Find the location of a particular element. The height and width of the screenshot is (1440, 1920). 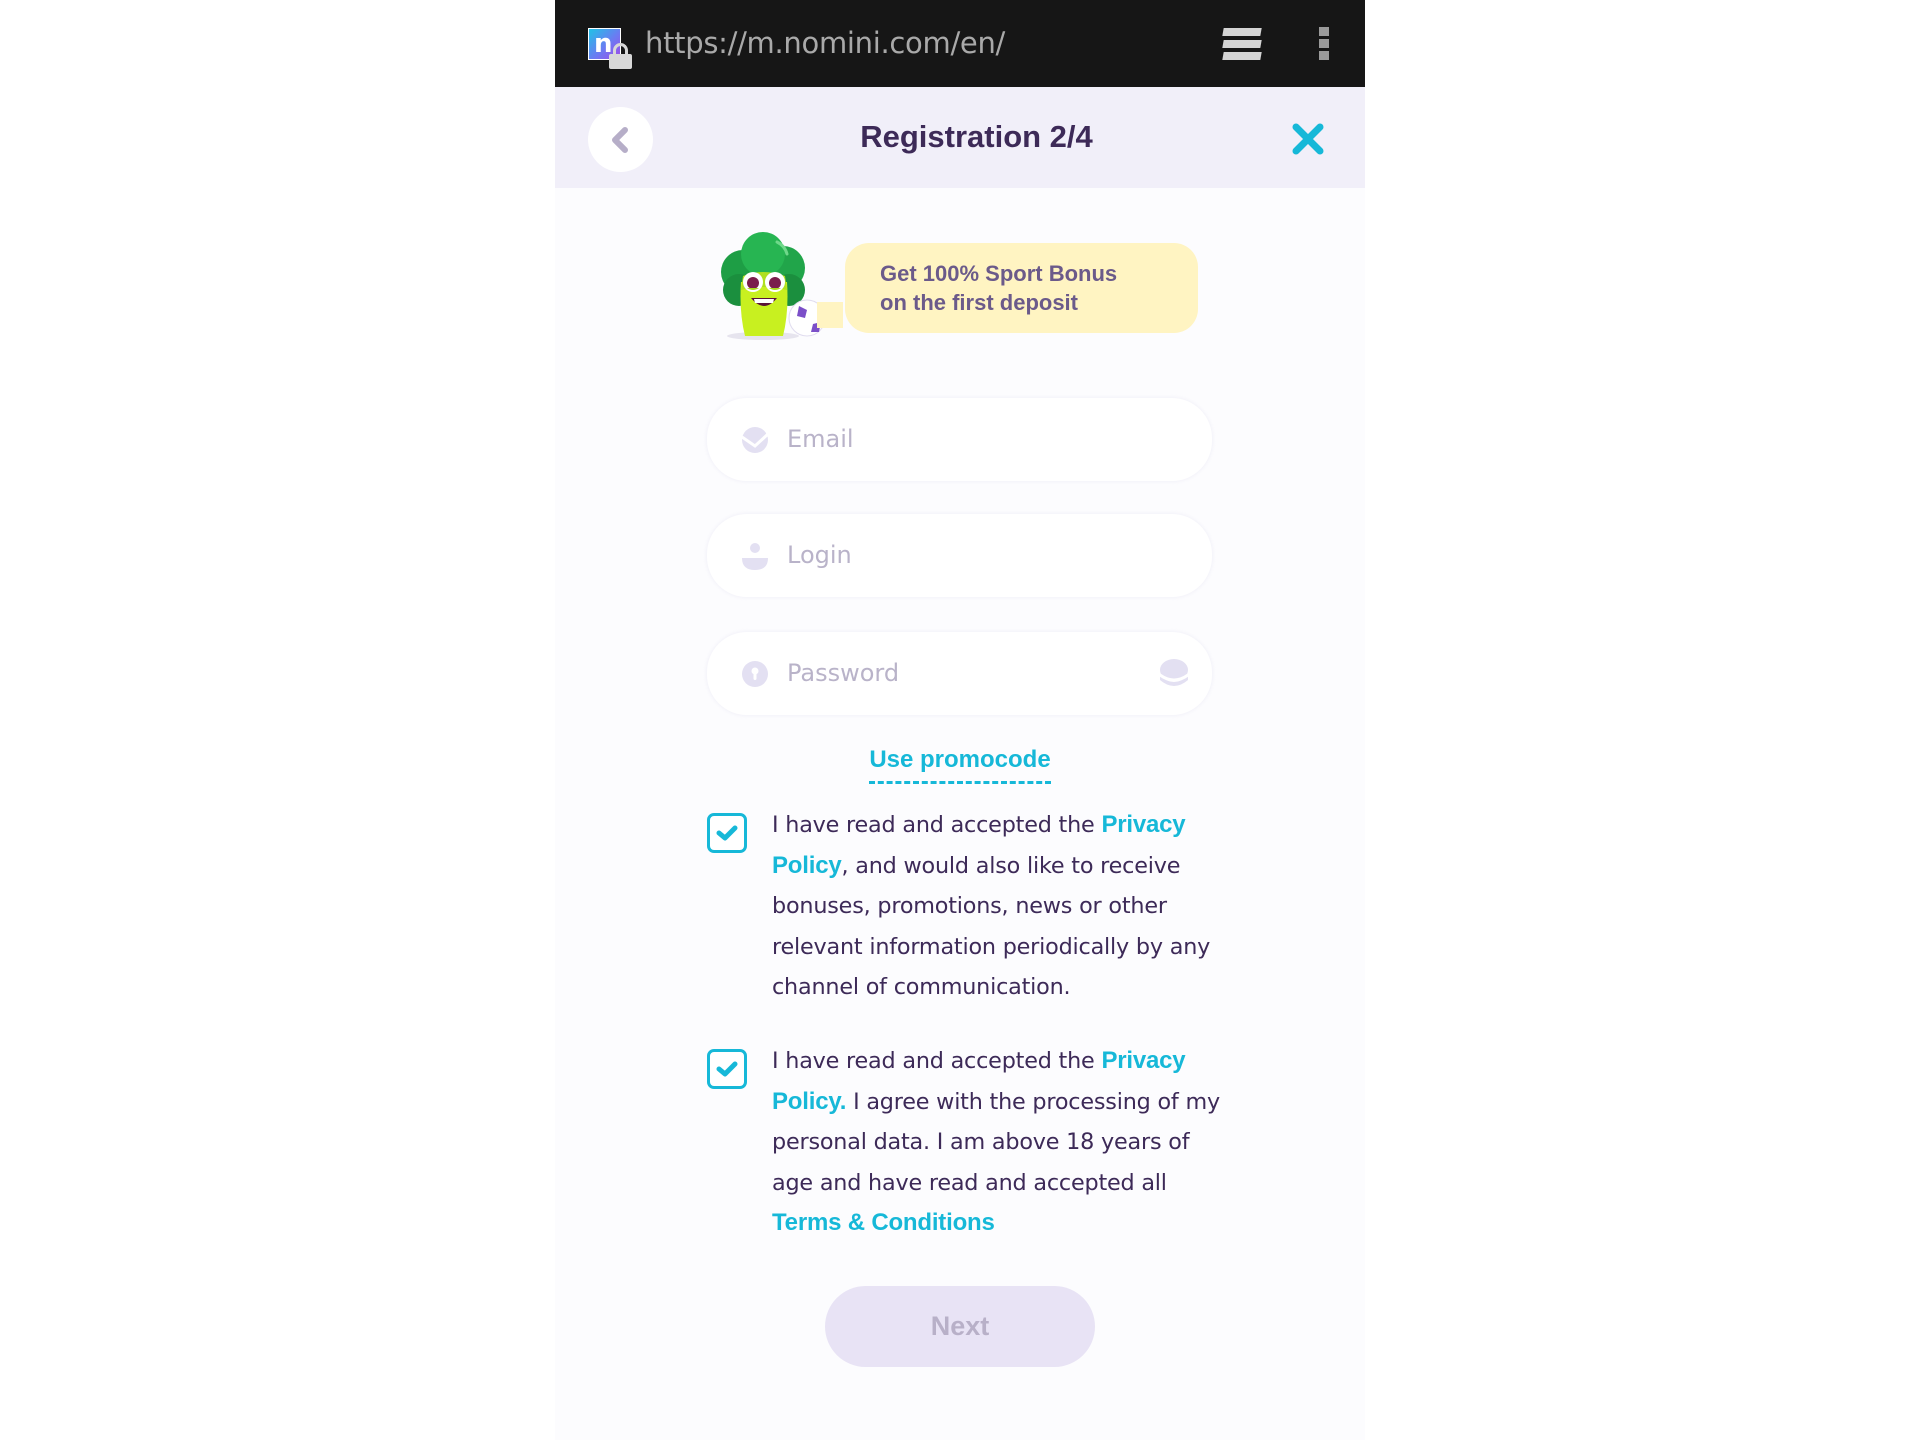

login-field is located at coordinates (959, 555).